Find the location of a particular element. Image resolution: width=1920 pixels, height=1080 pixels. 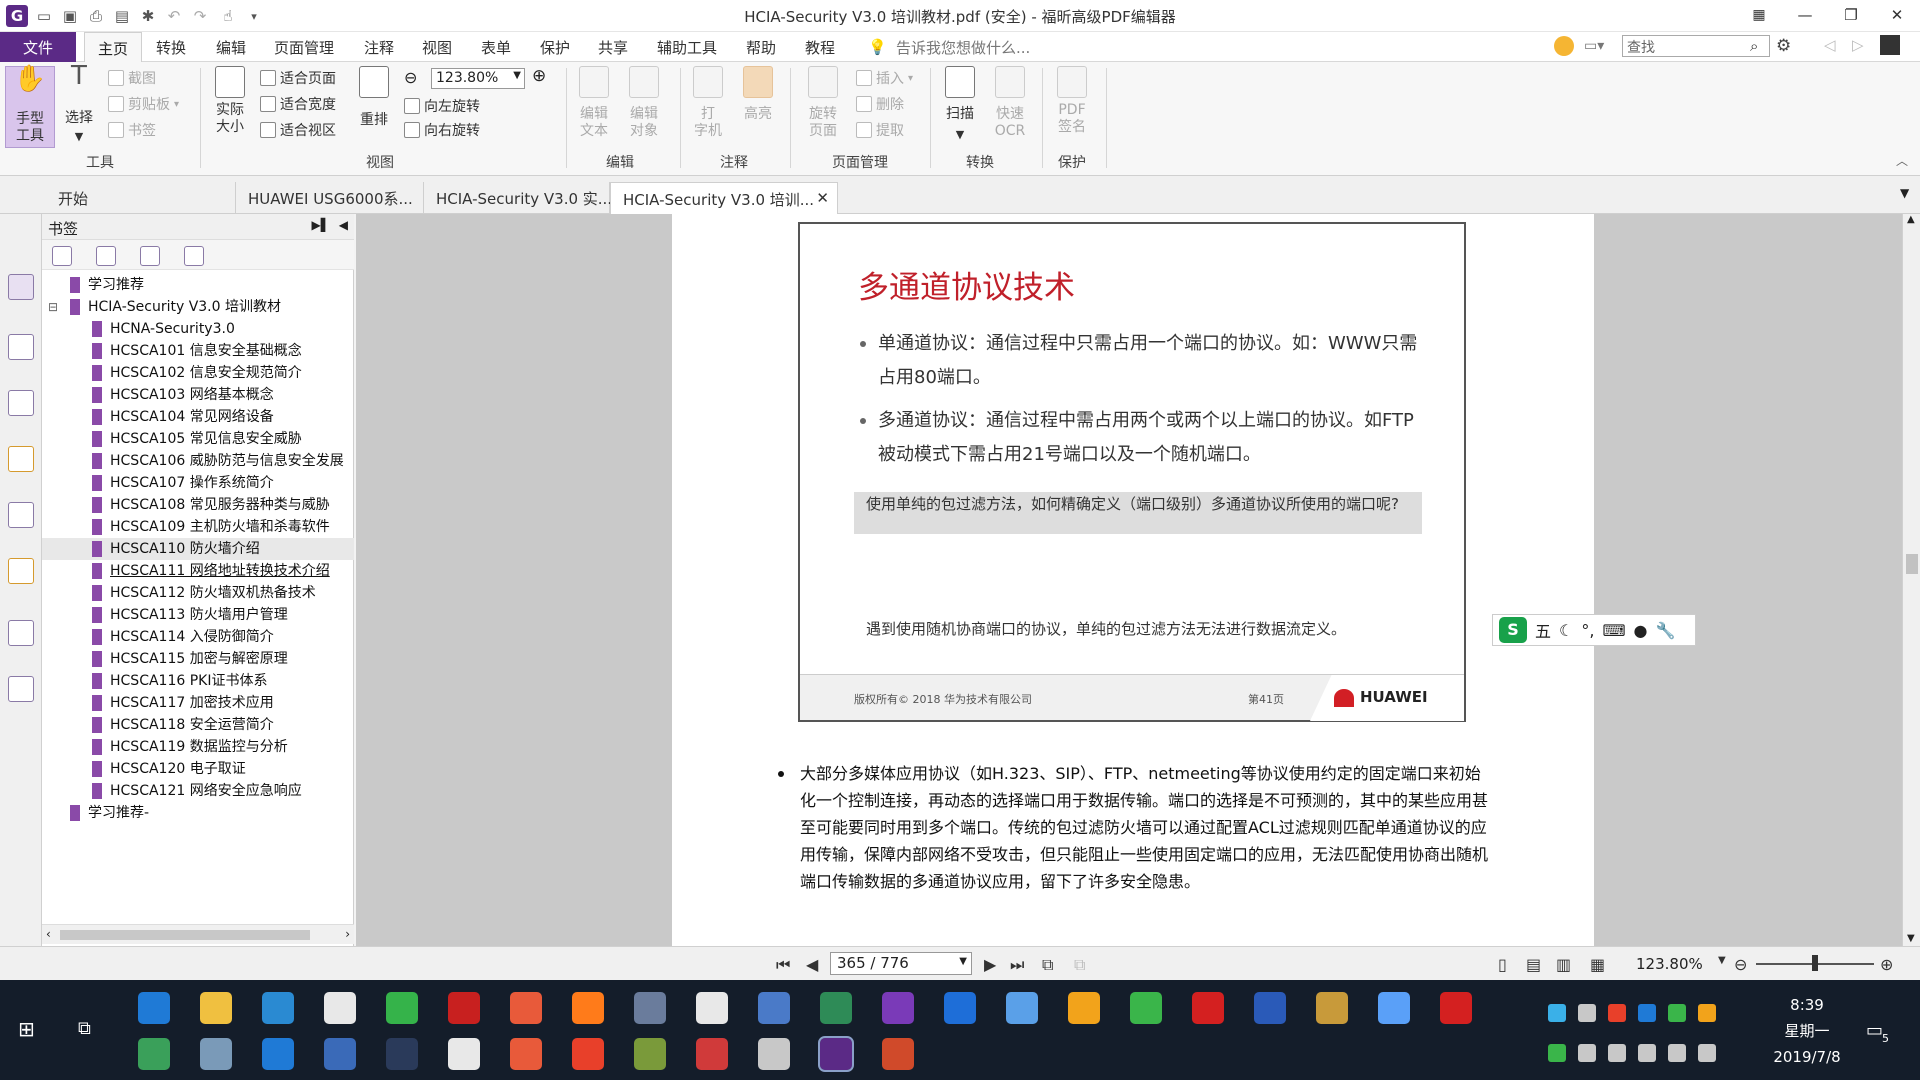

first-page-icon: ⏮ is located at coordinates (783, 965).